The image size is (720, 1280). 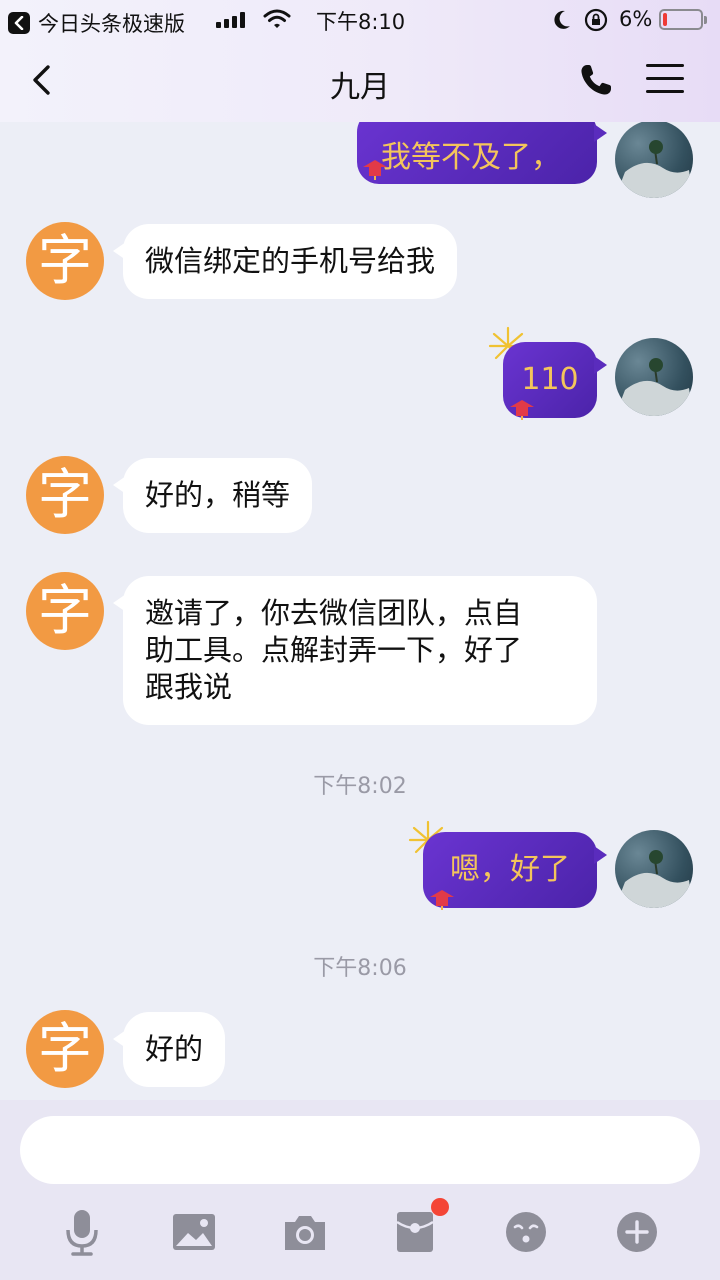 What do you see at coordinates (683, 19) in the screenshot?
I see `battery-icon` at bounding box center [683, 19].